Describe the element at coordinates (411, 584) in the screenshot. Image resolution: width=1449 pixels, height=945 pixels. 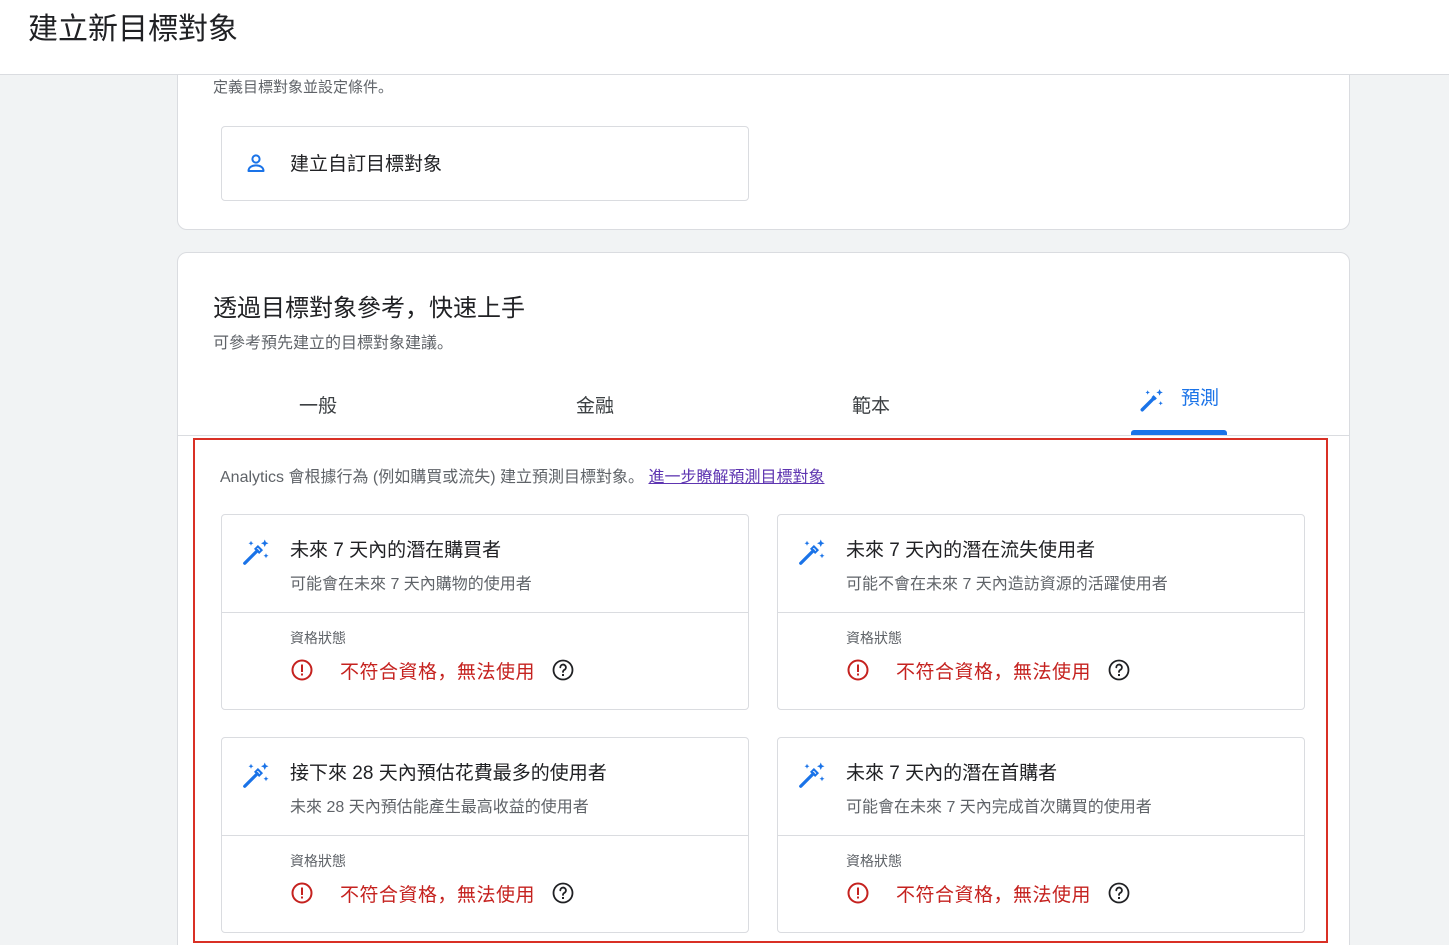
I see `card-subtitle: 可能會在未來 7 天內購物的使用者` at that location.